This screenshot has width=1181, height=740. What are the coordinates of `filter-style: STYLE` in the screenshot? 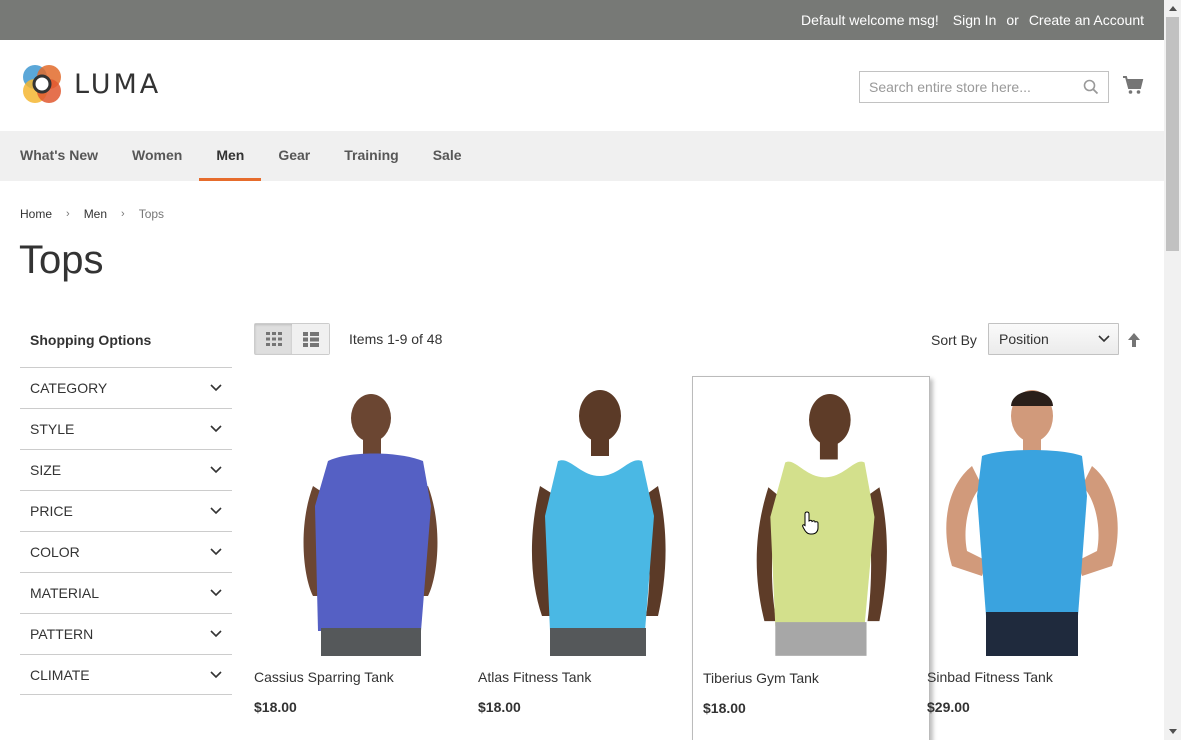 It's located at (126, 428).